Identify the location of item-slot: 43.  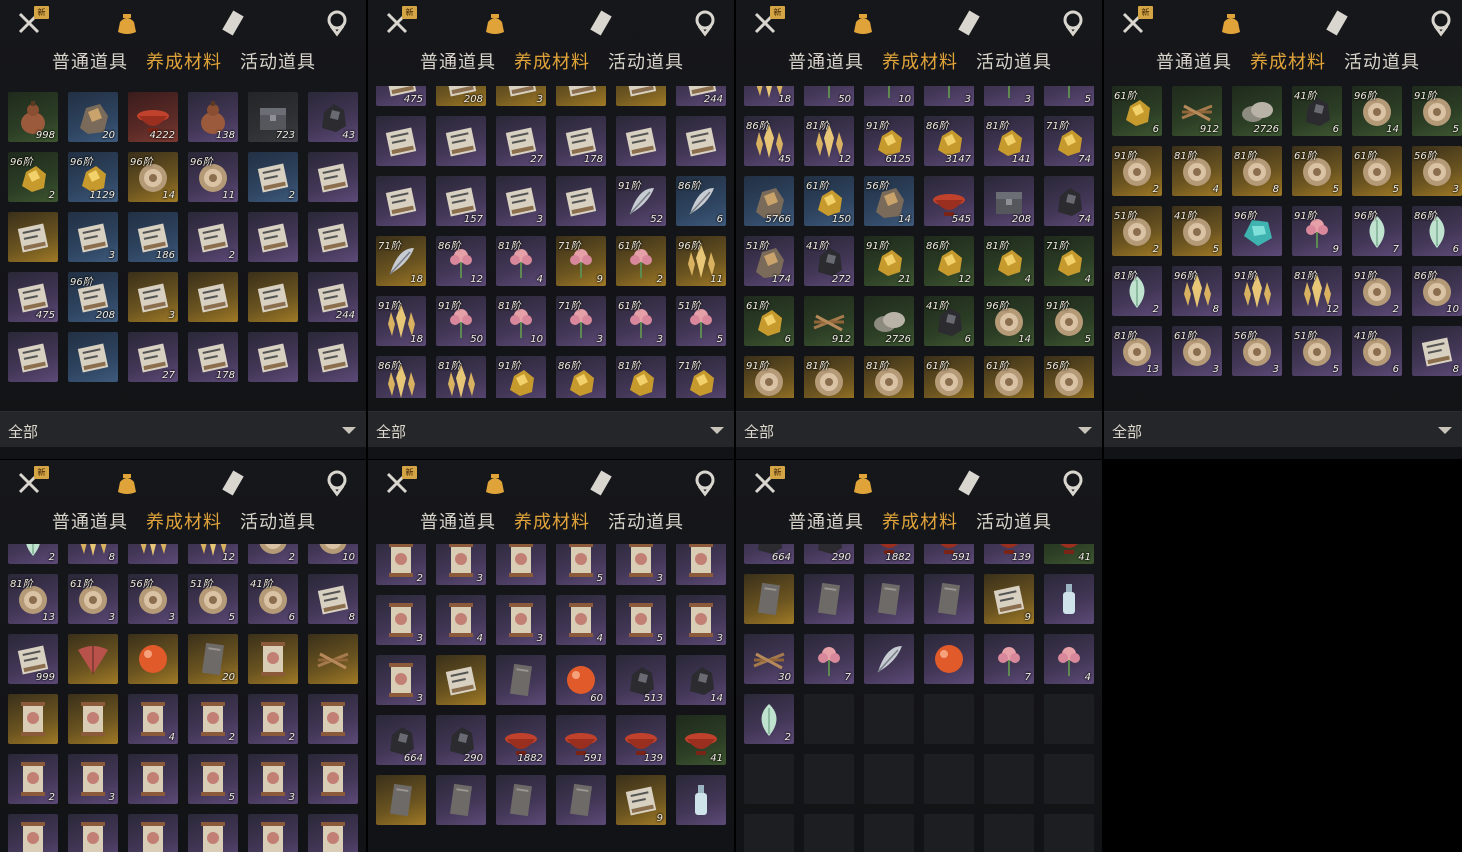
(333, 117).